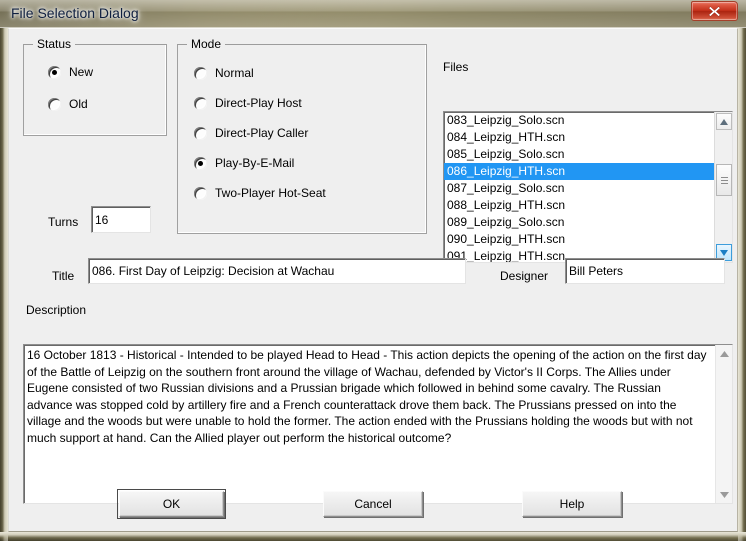  What do you see at coordinates (4, 284) in the screenshot?
I see `window-left-border` at bounding box center [4, 284].